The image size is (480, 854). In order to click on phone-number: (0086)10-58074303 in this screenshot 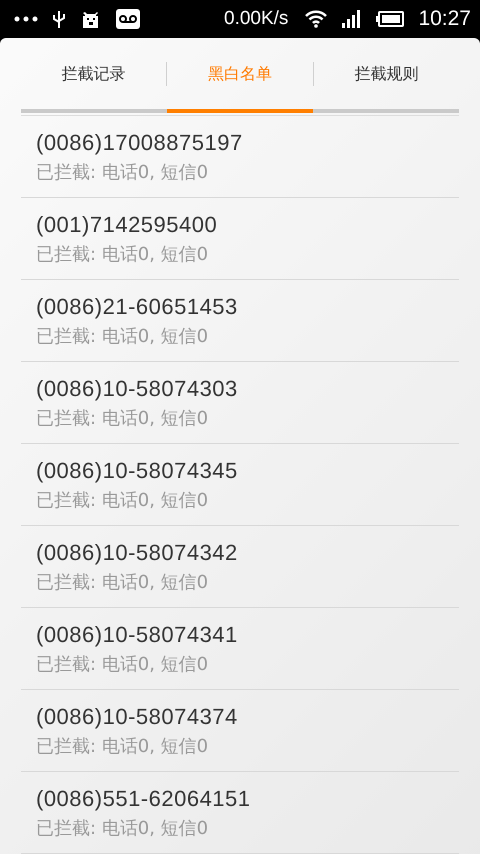, I will do `click(137, 389)`.